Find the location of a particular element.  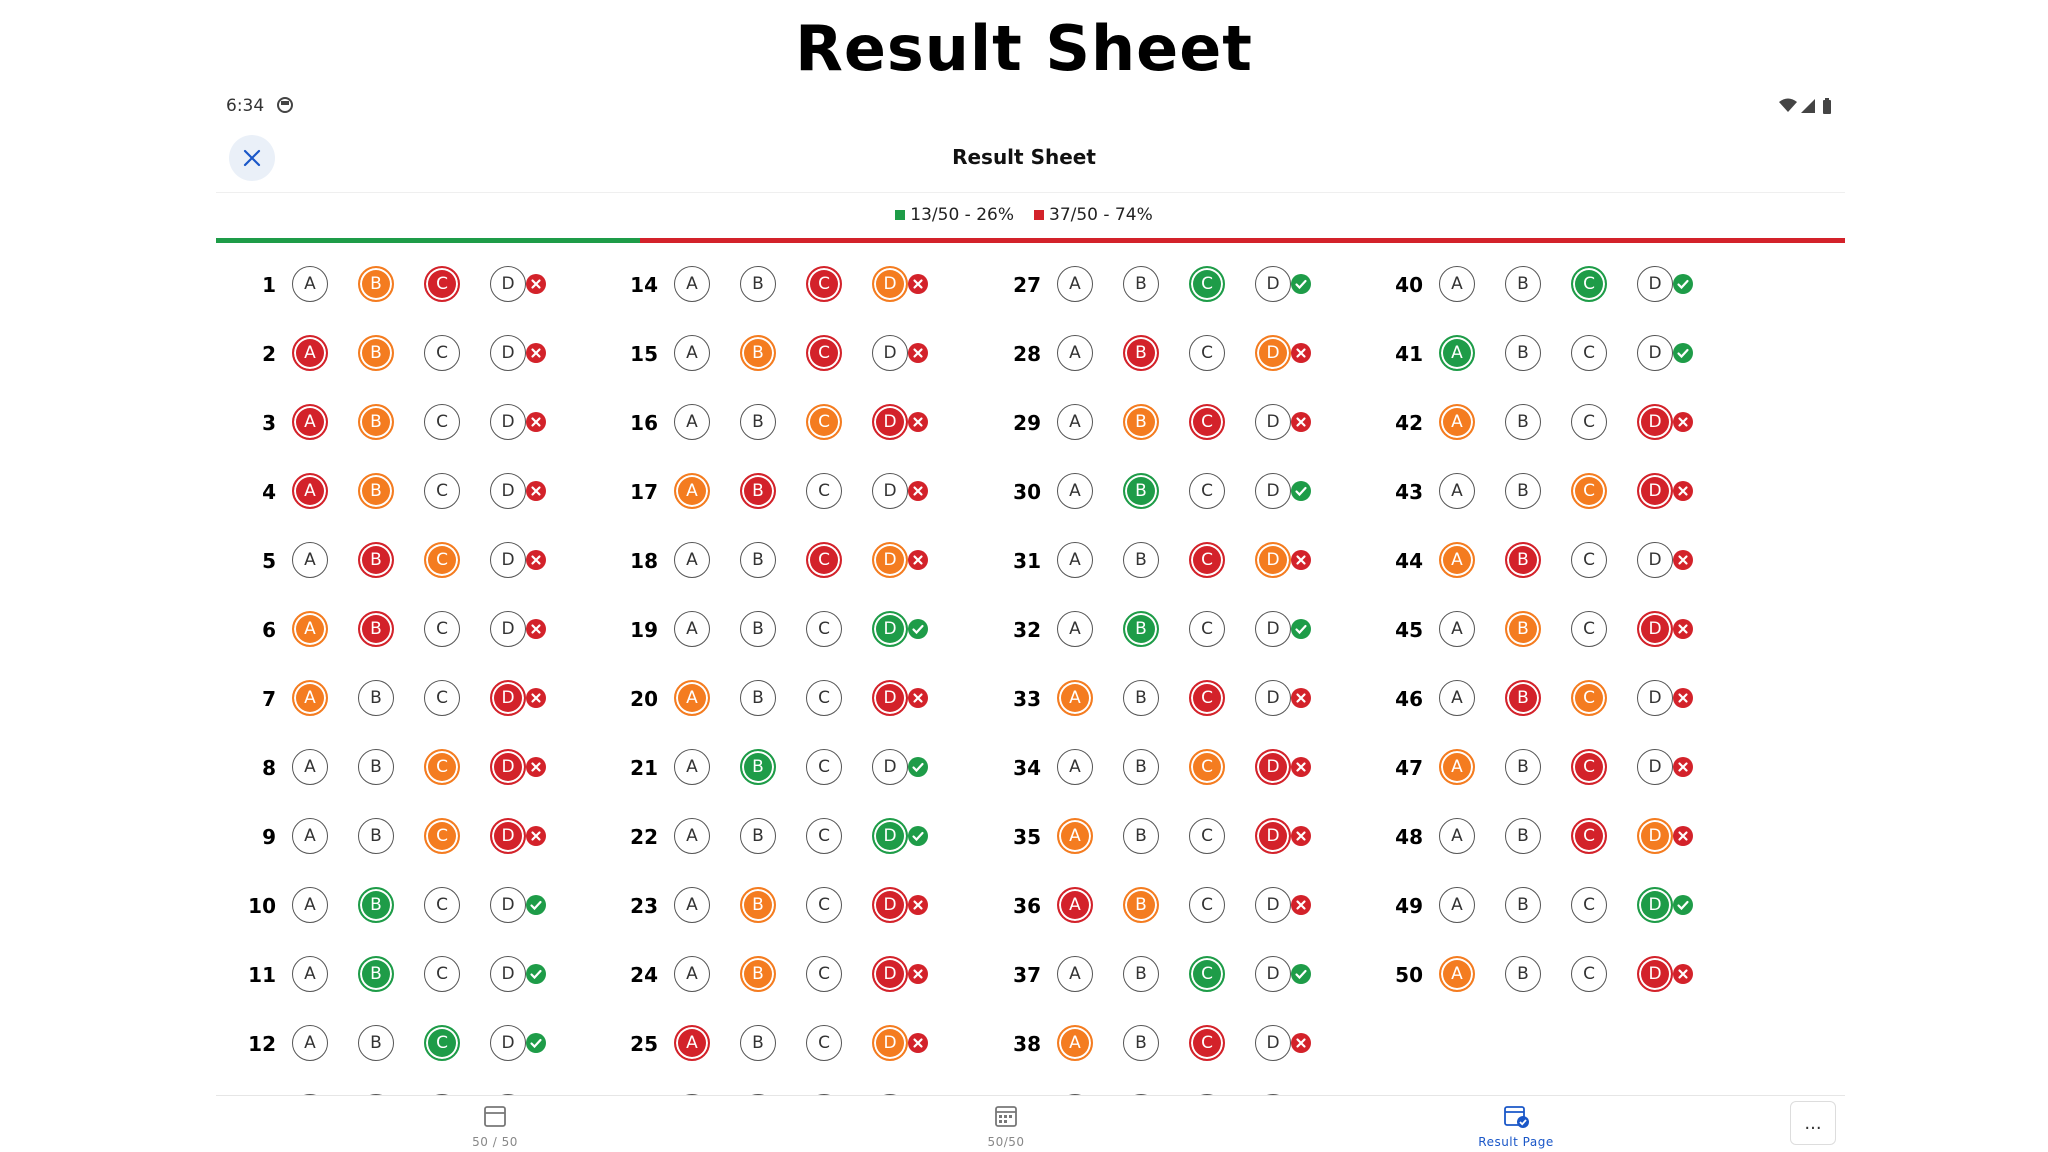

question-number: 2 is located at coordinates (269, 354).